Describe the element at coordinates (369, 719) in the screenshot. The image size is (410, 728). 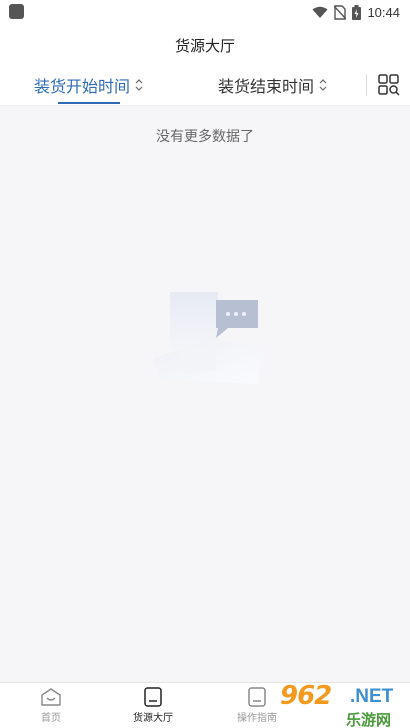
I see `watermark-subtitle: 乐游网` at that location.